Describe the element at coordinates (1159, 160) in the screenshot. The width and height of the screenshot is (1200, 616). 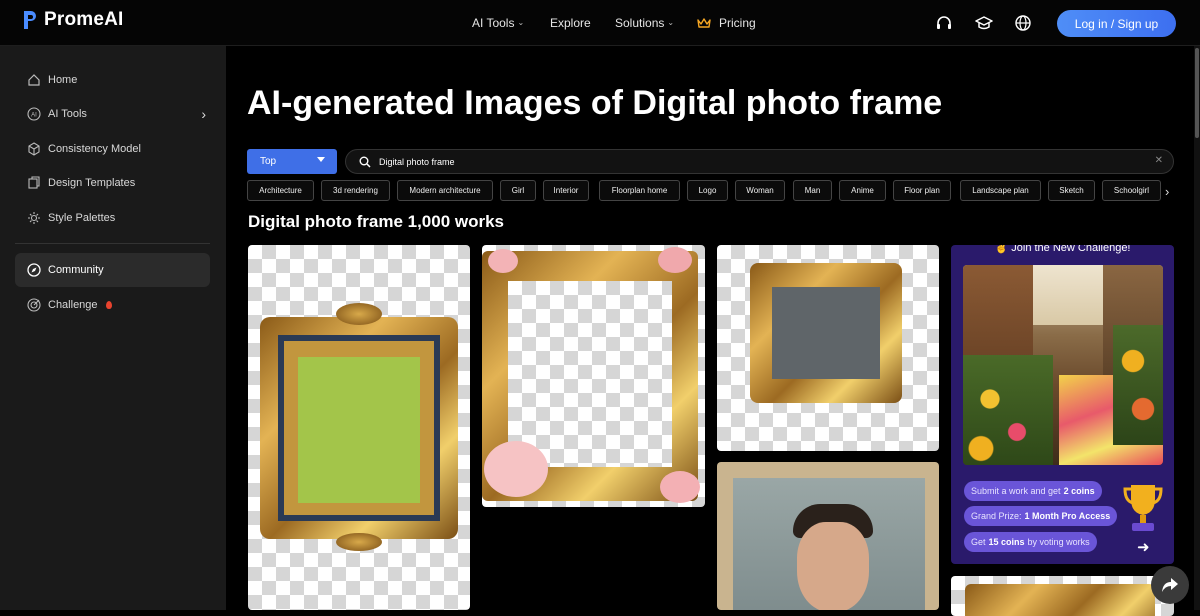
I see `clear-search-icon: ✕` at that location.